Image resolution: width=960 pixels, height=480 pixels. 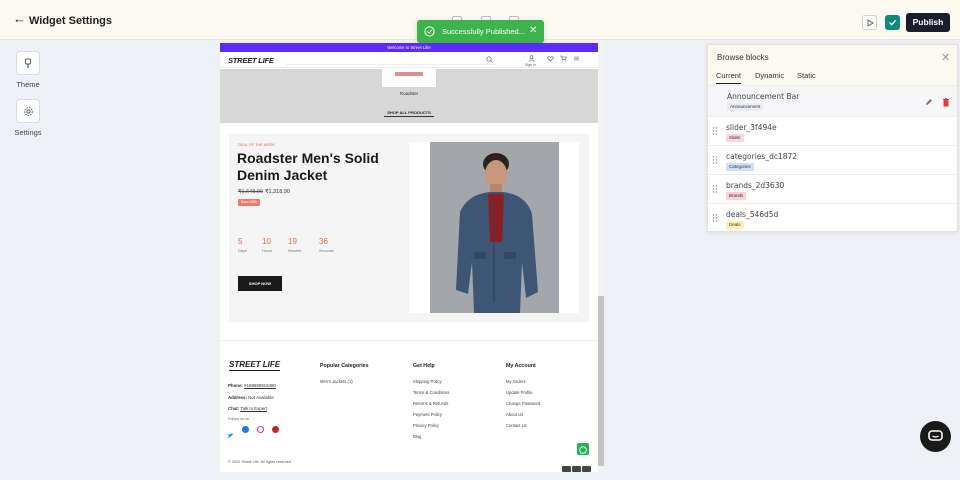 I want to click on twitter-icon, so click(x=230, y=432).